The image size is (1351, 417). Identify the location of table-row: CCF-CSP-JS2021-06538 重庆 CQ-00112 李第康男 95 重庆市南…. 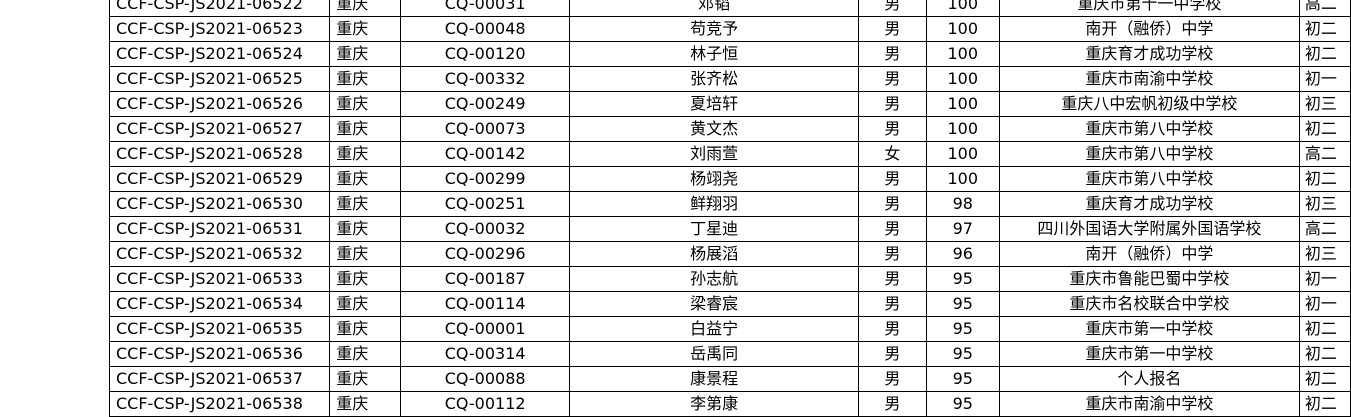
(729, 404).